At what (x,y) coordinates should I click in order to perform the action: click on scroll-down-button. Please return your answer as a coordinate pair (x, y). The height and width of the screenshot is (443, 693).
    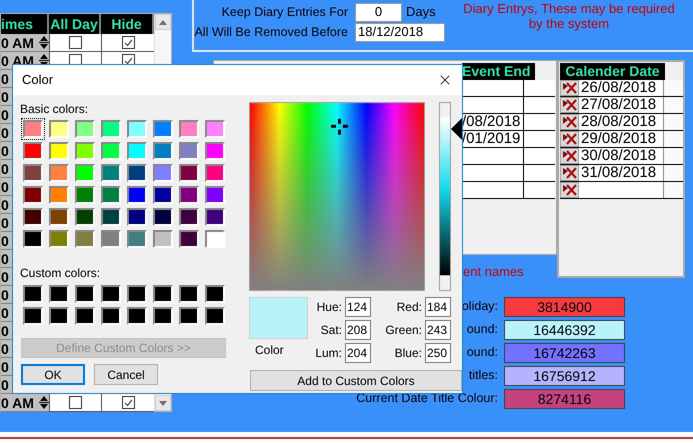
    Looking at the image, I should click on (163, 403).